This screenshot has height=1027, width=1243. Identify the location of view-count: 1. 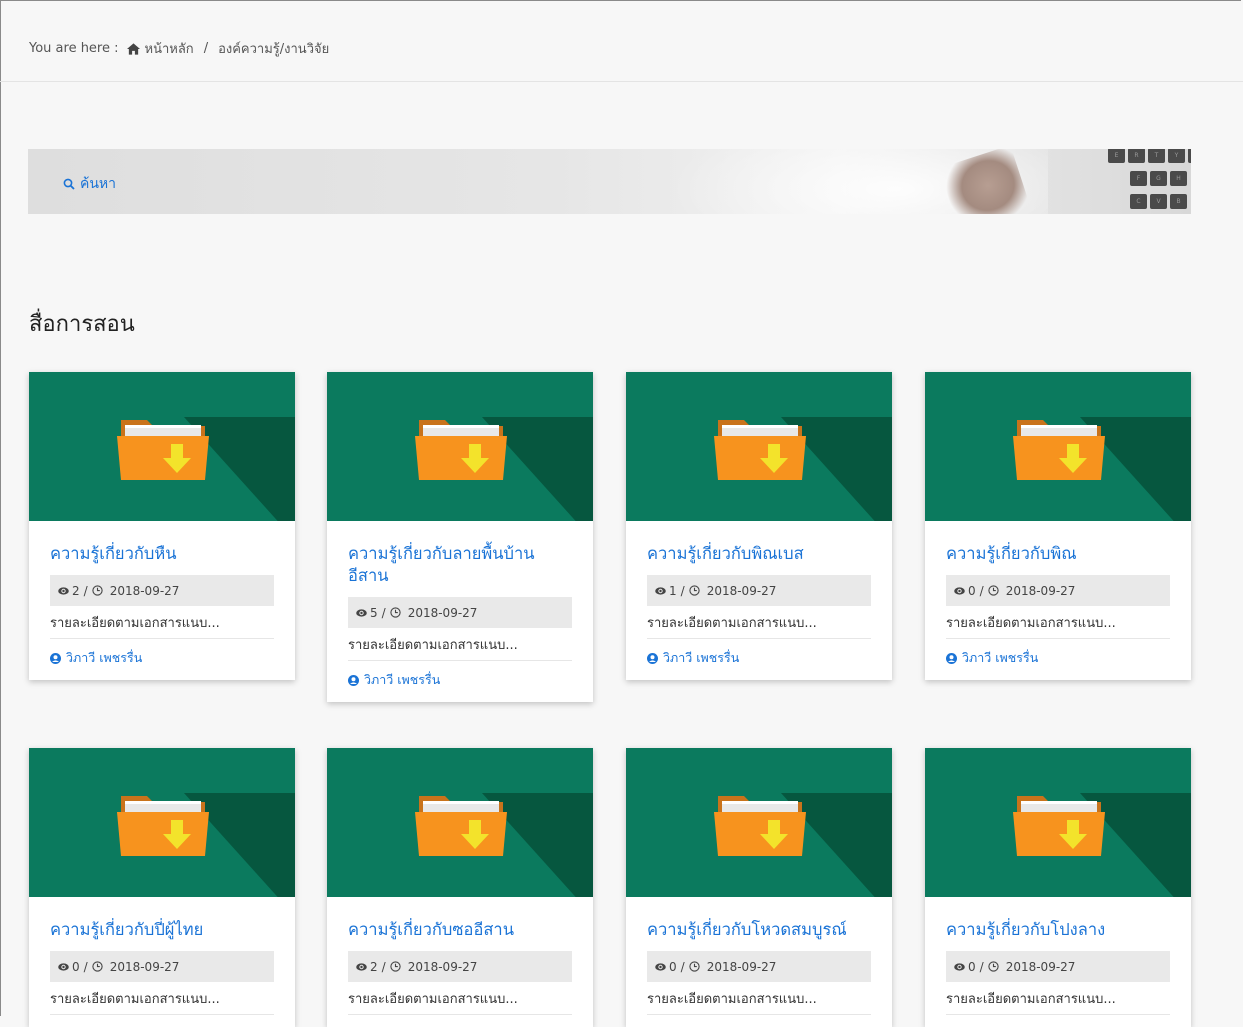
(673, 590).